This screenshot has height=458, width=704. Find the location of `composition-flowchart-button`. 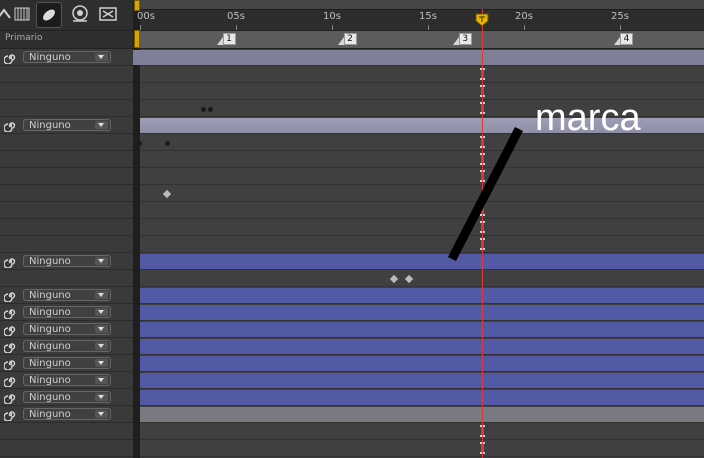

composition-flowchart-button is located at coordinates (108, 14).